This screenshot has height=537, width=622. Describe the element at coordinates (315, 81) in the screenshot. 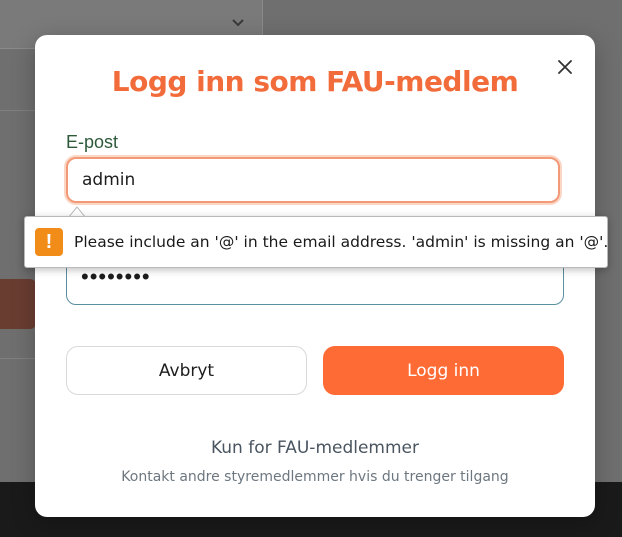

I see `modal-title: Logg inn som FAU-medlem` at that location.